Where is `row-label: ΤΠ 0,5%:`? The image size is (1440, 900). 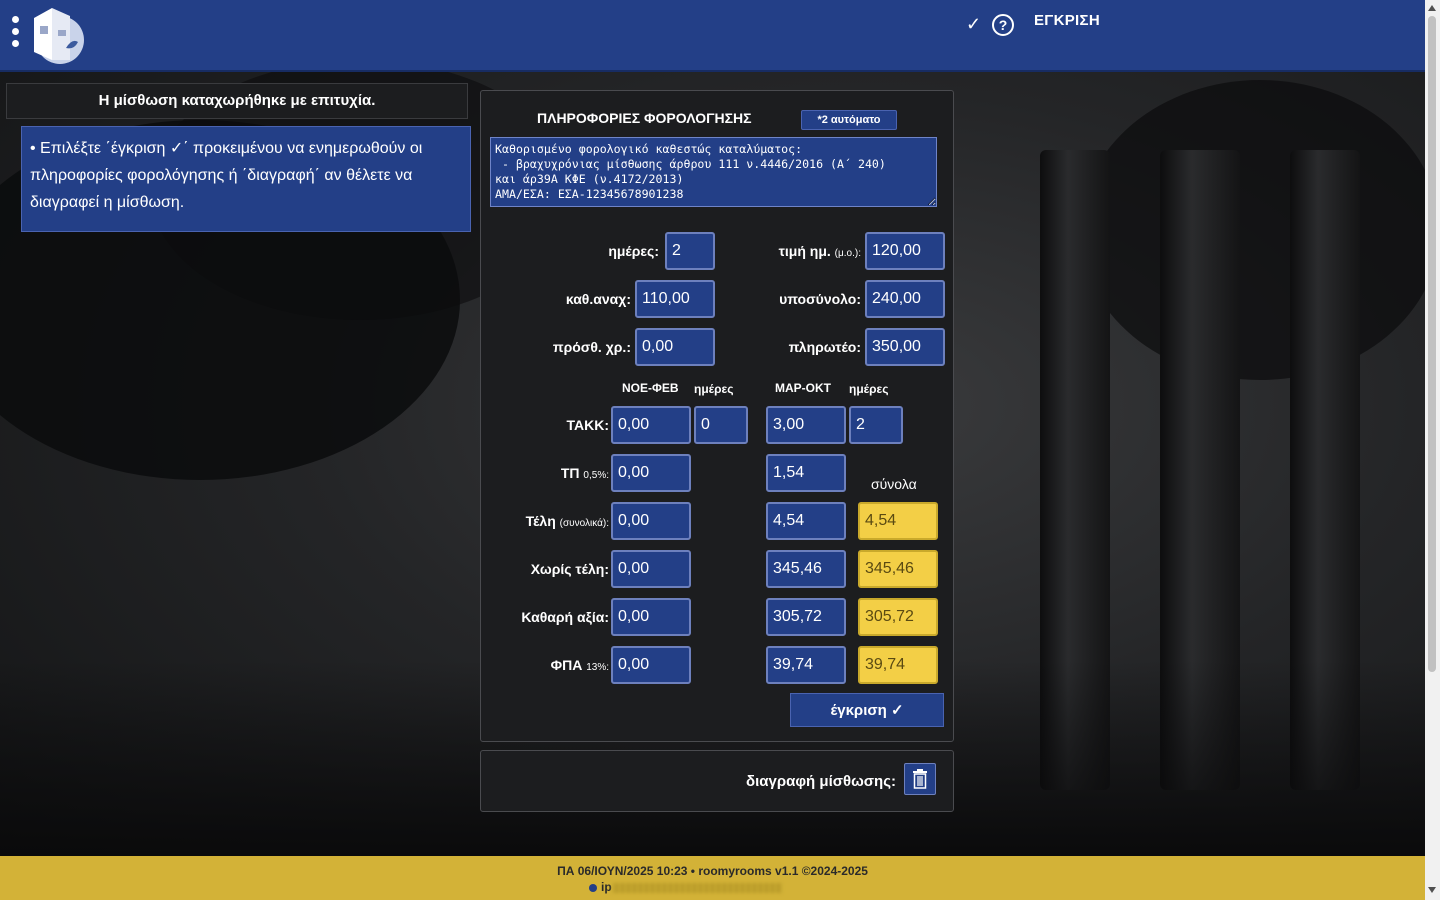 row-label: ΤΠ 0,5%: is located at coordinates (584, 473).